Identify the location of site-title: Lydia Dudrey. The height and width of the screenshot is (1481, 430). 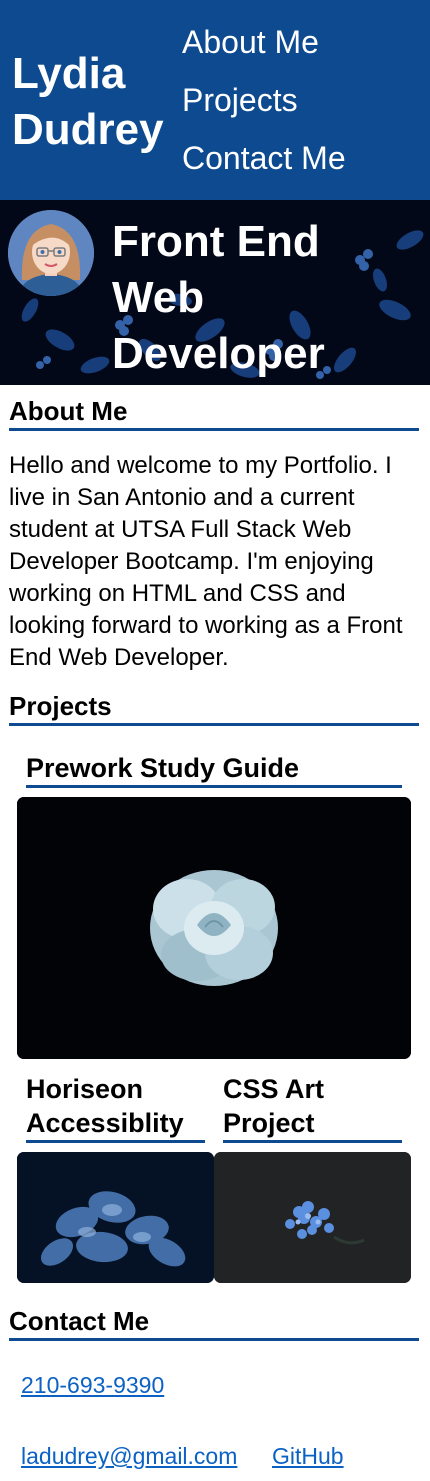
(88, 102).